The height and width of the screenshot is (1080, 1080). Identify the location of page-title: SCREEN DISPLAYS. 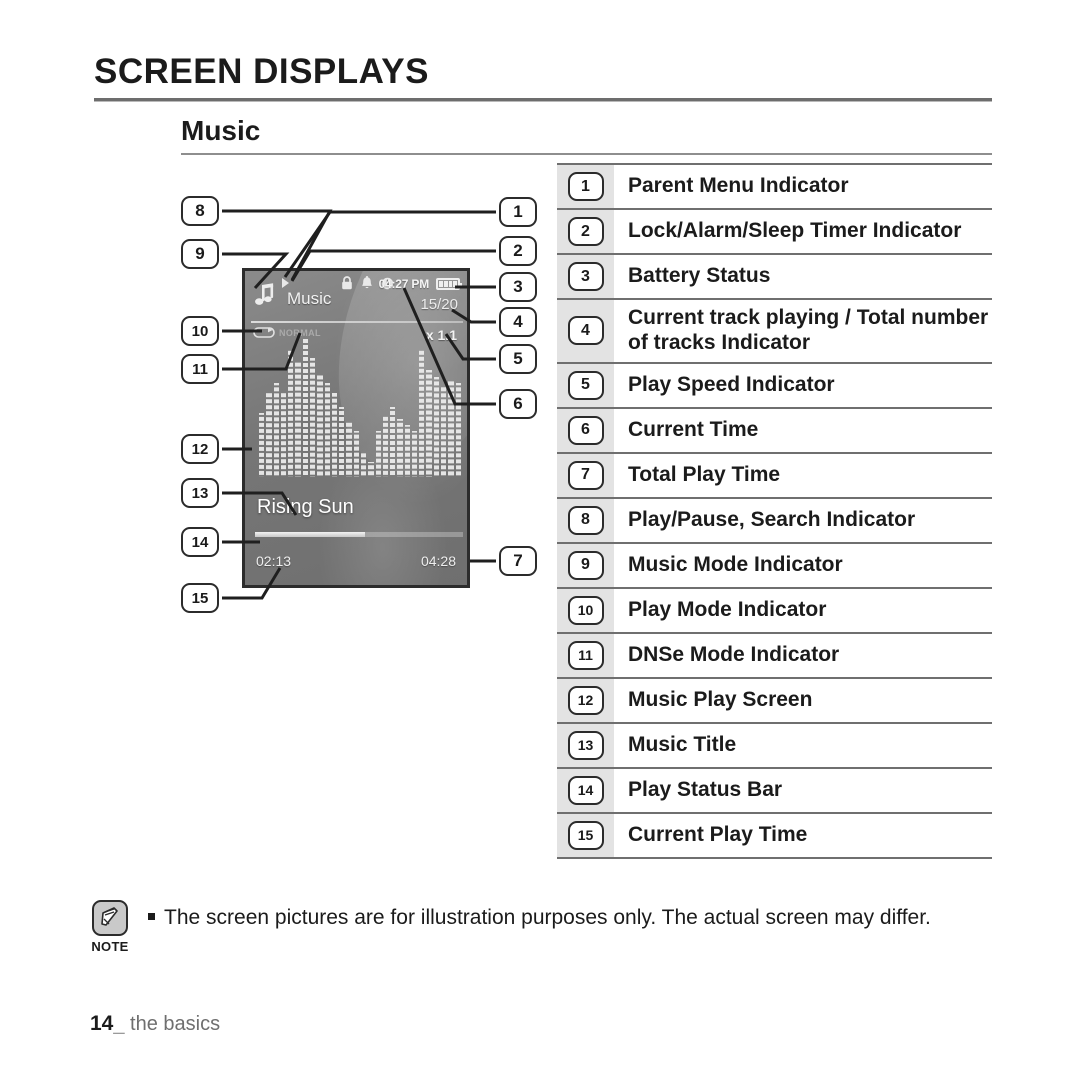
(261, 71).